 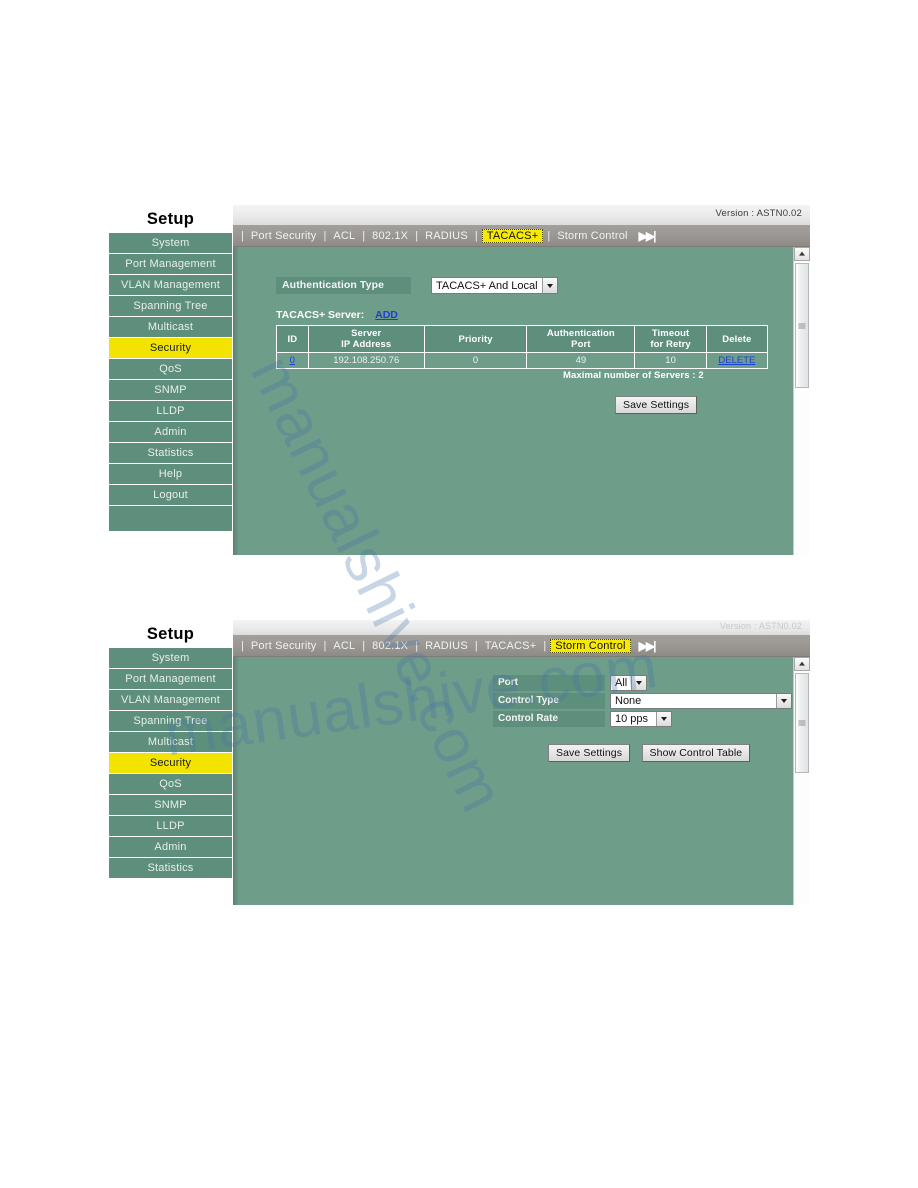 I want to click on port-label: Port, so click(x=549, y=683).